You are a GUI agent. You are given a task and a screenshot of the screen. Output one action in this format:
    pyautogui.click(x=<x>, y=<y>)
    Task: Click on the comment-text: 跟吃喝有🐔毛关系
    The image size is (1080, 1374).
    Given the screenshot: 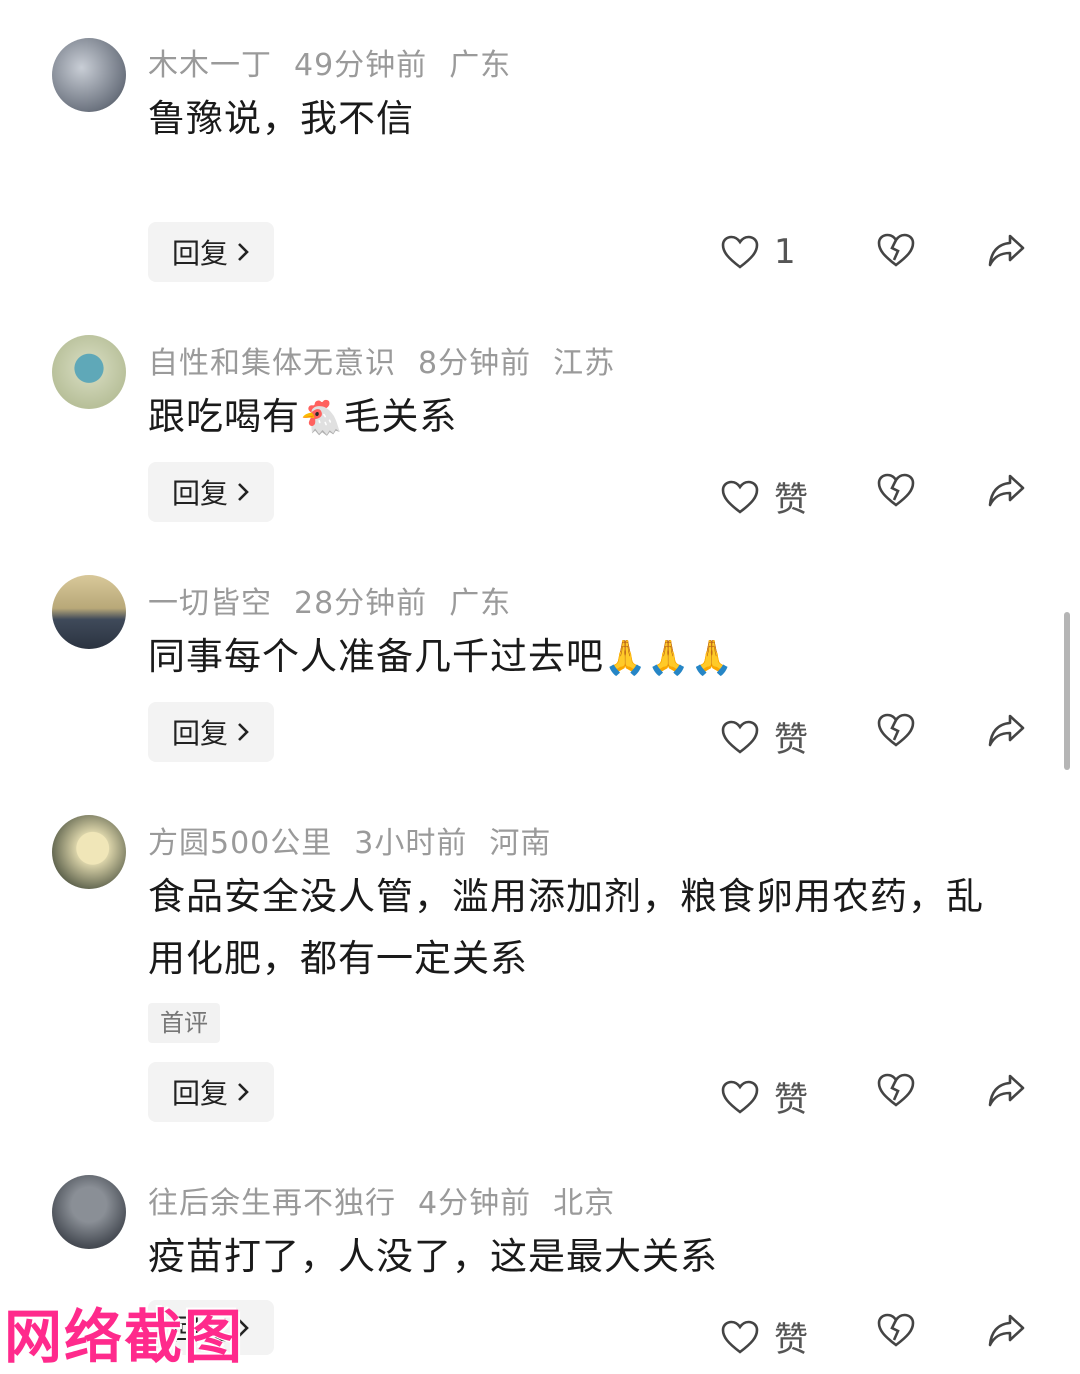 What is the action you would take?
    pyautogui.click(x=588, y=417)
    